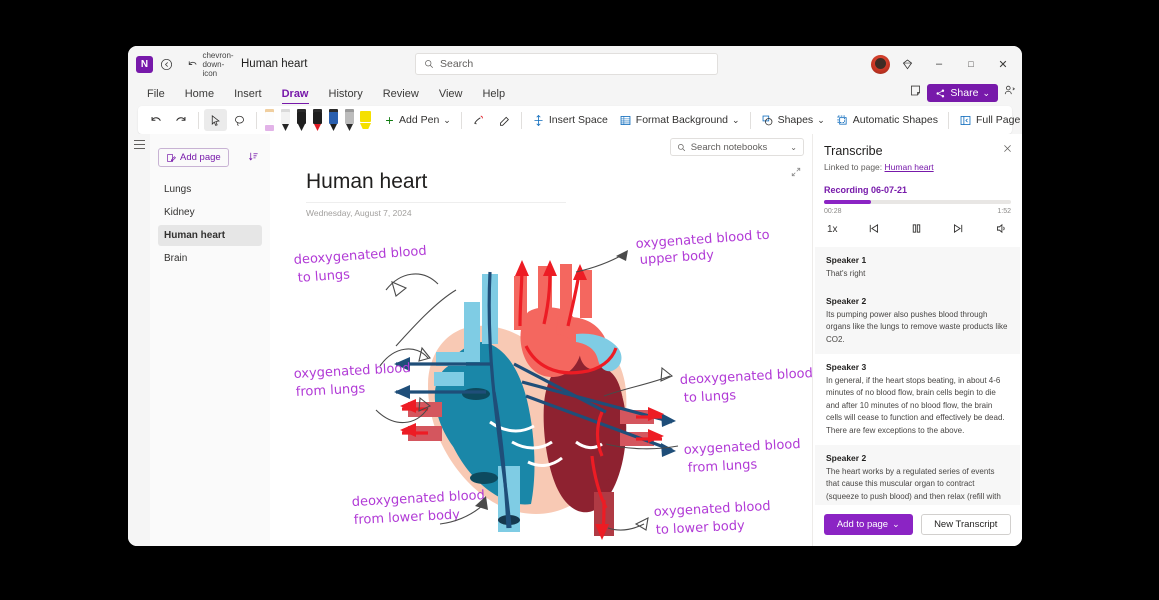  I want to click on lasso-select-button, so click(239, 120).